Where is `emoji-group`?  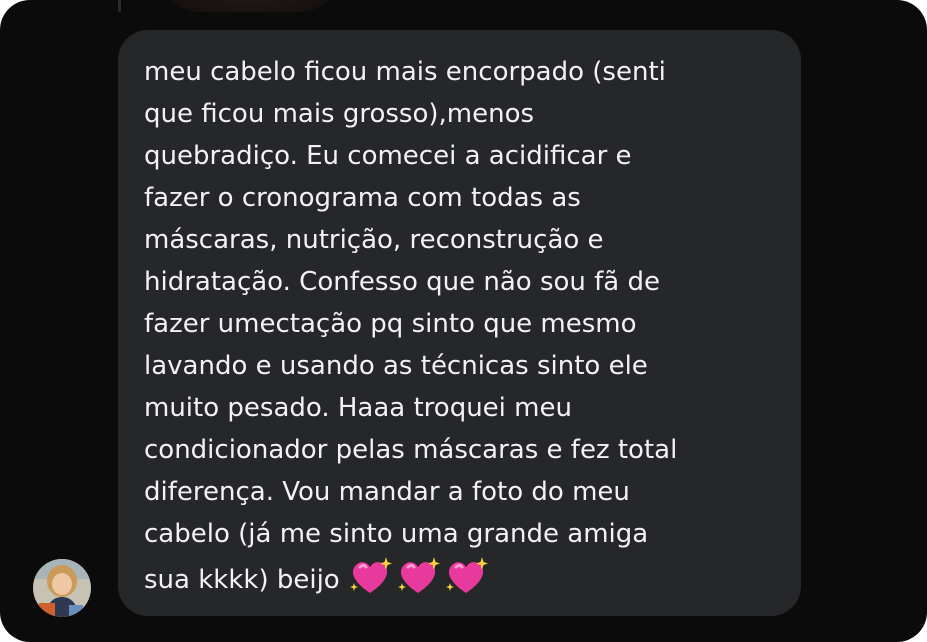 emoji-group is located at coordinates (418, 582).